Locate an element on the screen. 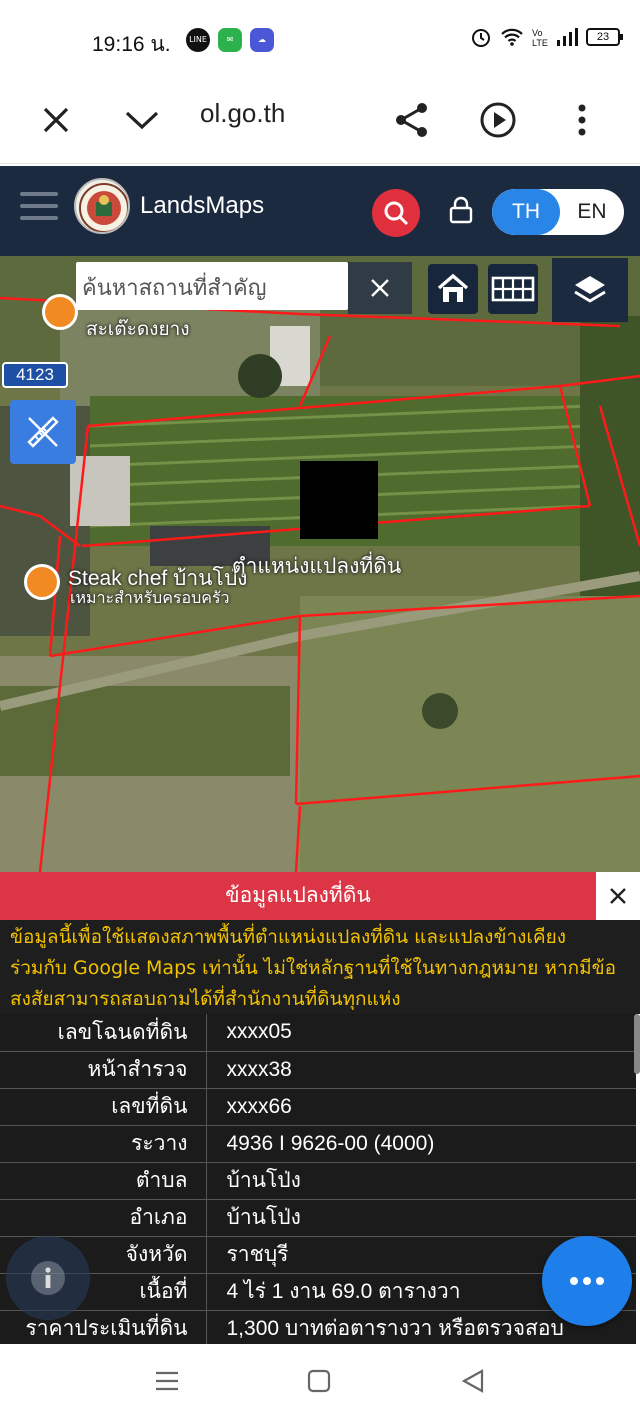 The image size is (640, 1422). info-button is located at coordinates (48, 1278).